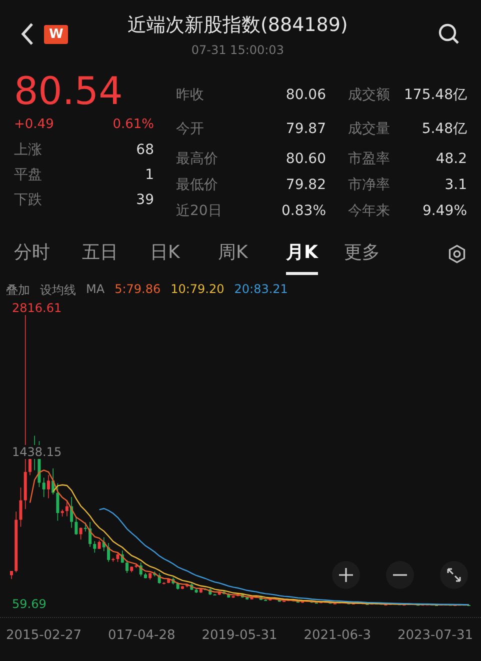 This screenshot has width=481, height=661. I want to click on zoom-out-button, so click(400, 575).